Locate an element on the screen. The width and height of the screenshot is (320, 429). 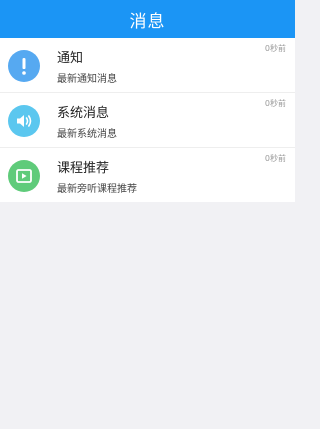
message-item-course: 课程推荐 最新旁听课程推荐 0秒前 is located at coordinates (147, 175).